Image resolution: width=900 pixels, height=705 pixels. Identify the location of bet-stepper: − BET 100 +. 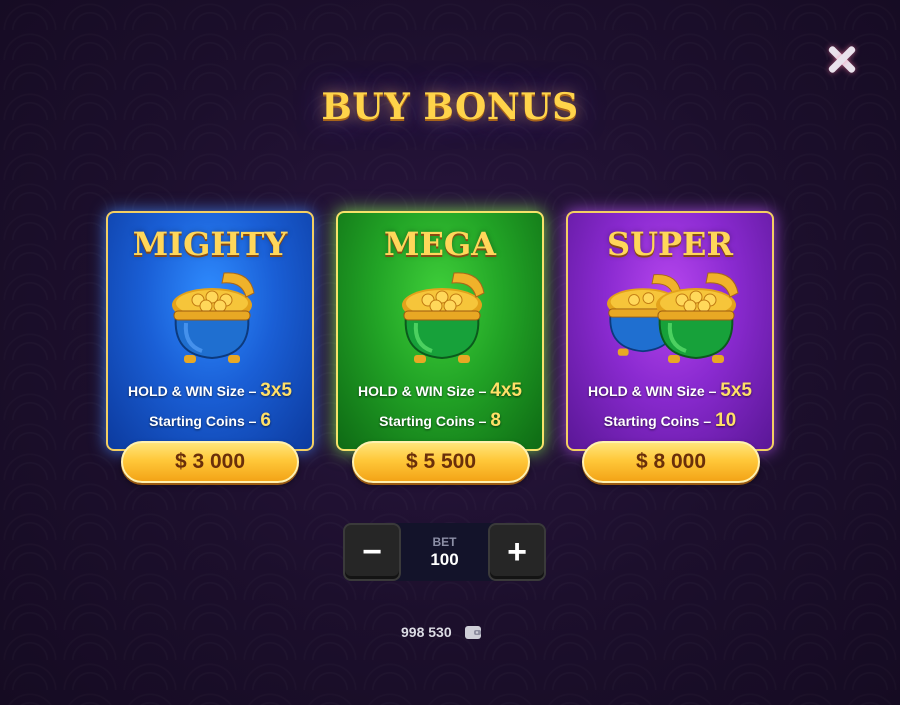
(444, 552).